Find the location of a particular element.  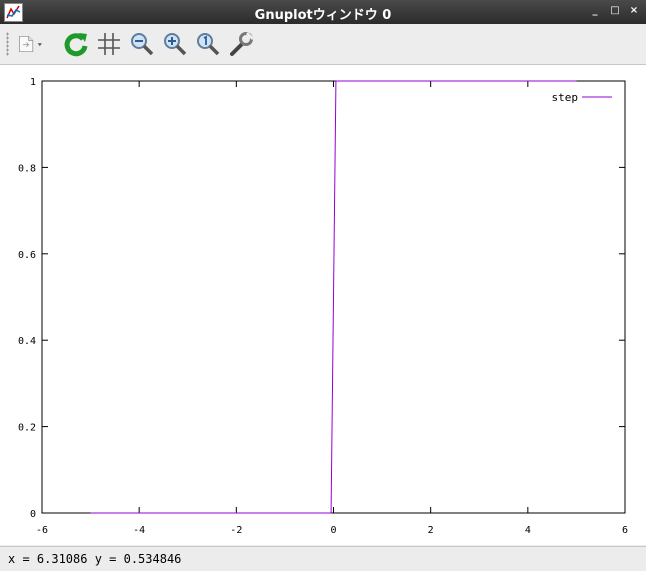

grid-icon is located at coordinates (109, 44).